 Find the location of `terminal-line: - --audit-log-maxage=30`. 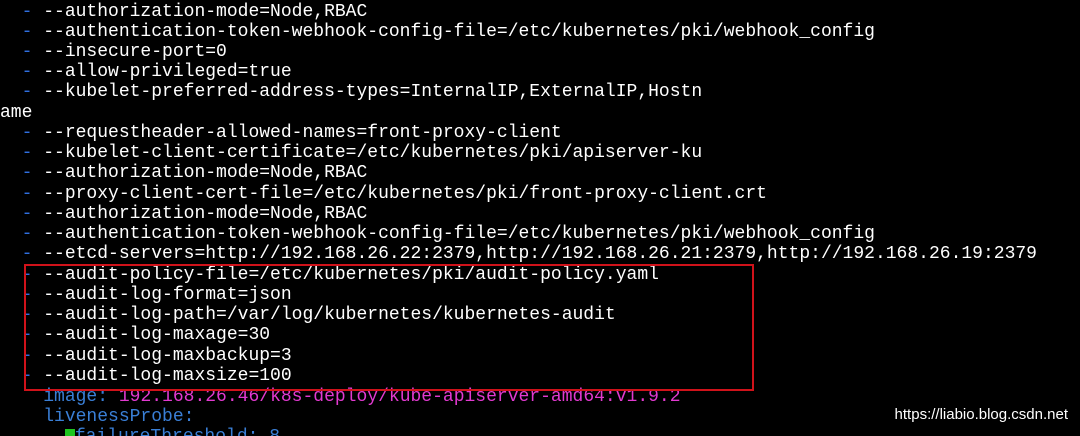

terminal-line: - --audit-log-maxage=30 is located at coordinates (135, 335).